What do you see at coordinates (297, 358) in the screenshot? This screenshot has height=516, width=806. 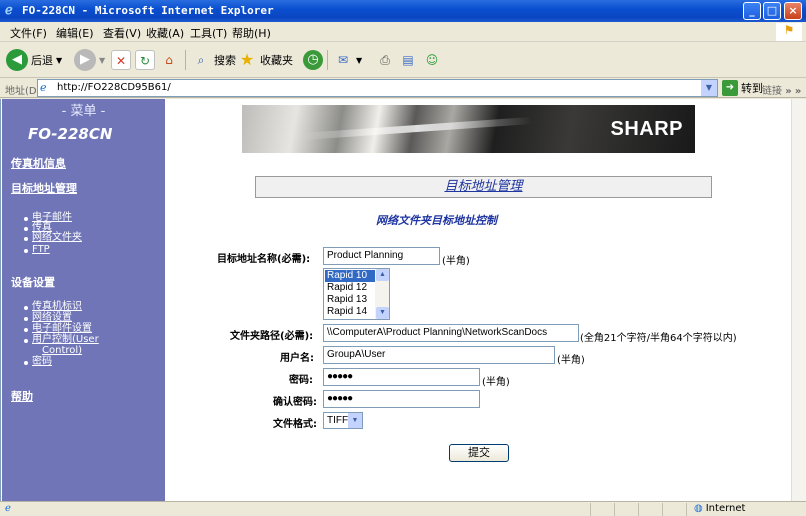 I see `username-label: 用户名:` at bounding box center [297, 358].